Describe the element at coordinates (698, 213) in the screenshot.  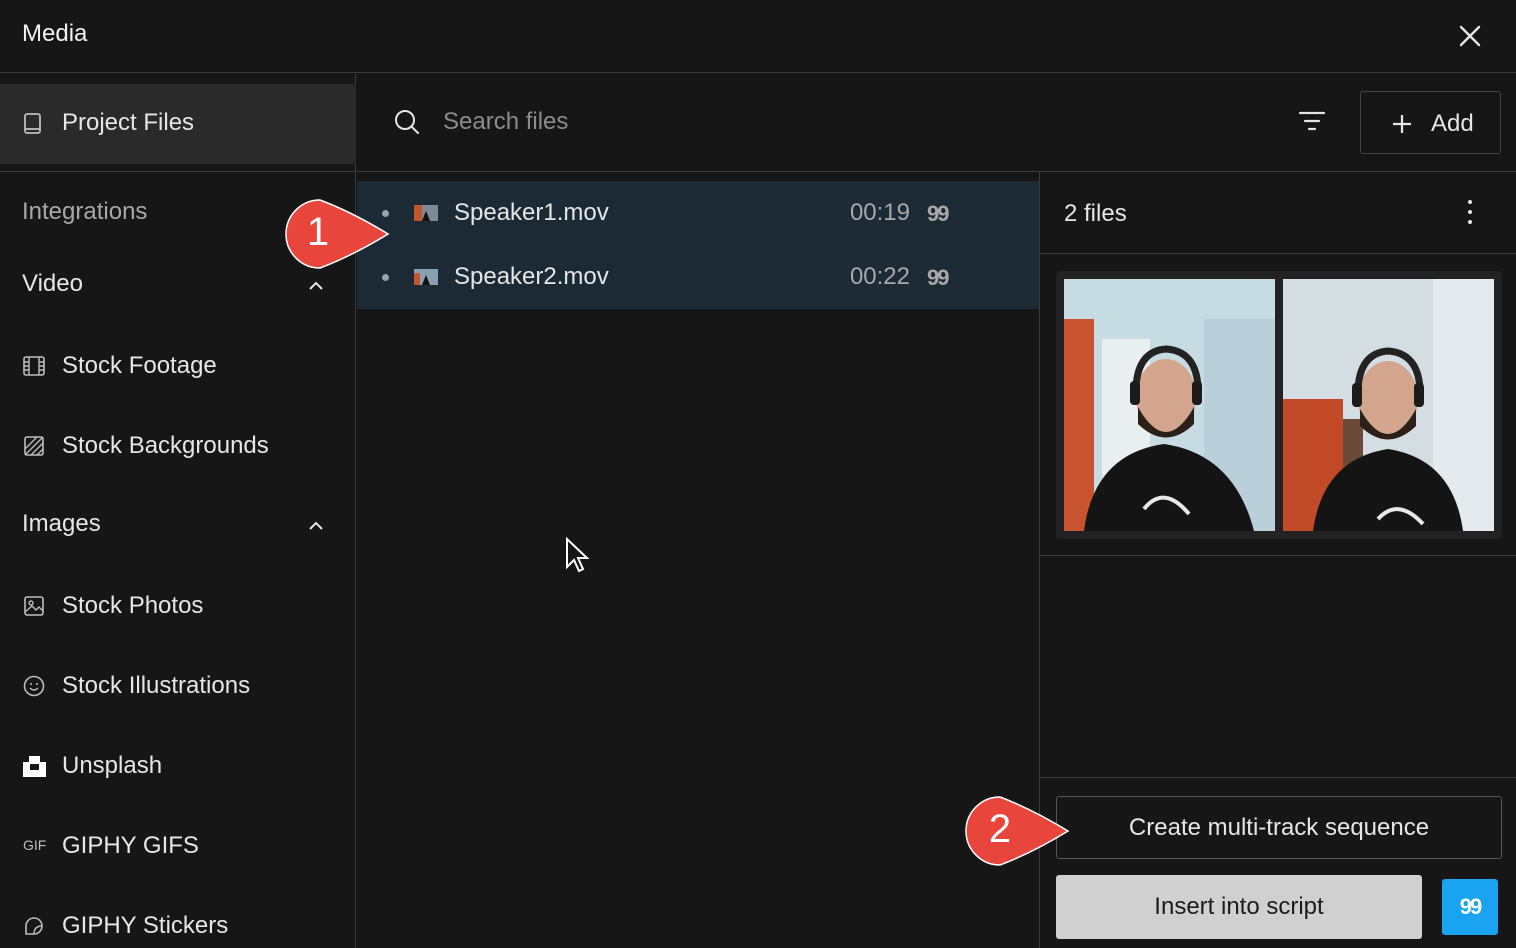
I see `file-row: Speaker1.mov 00:19 99` at that location.